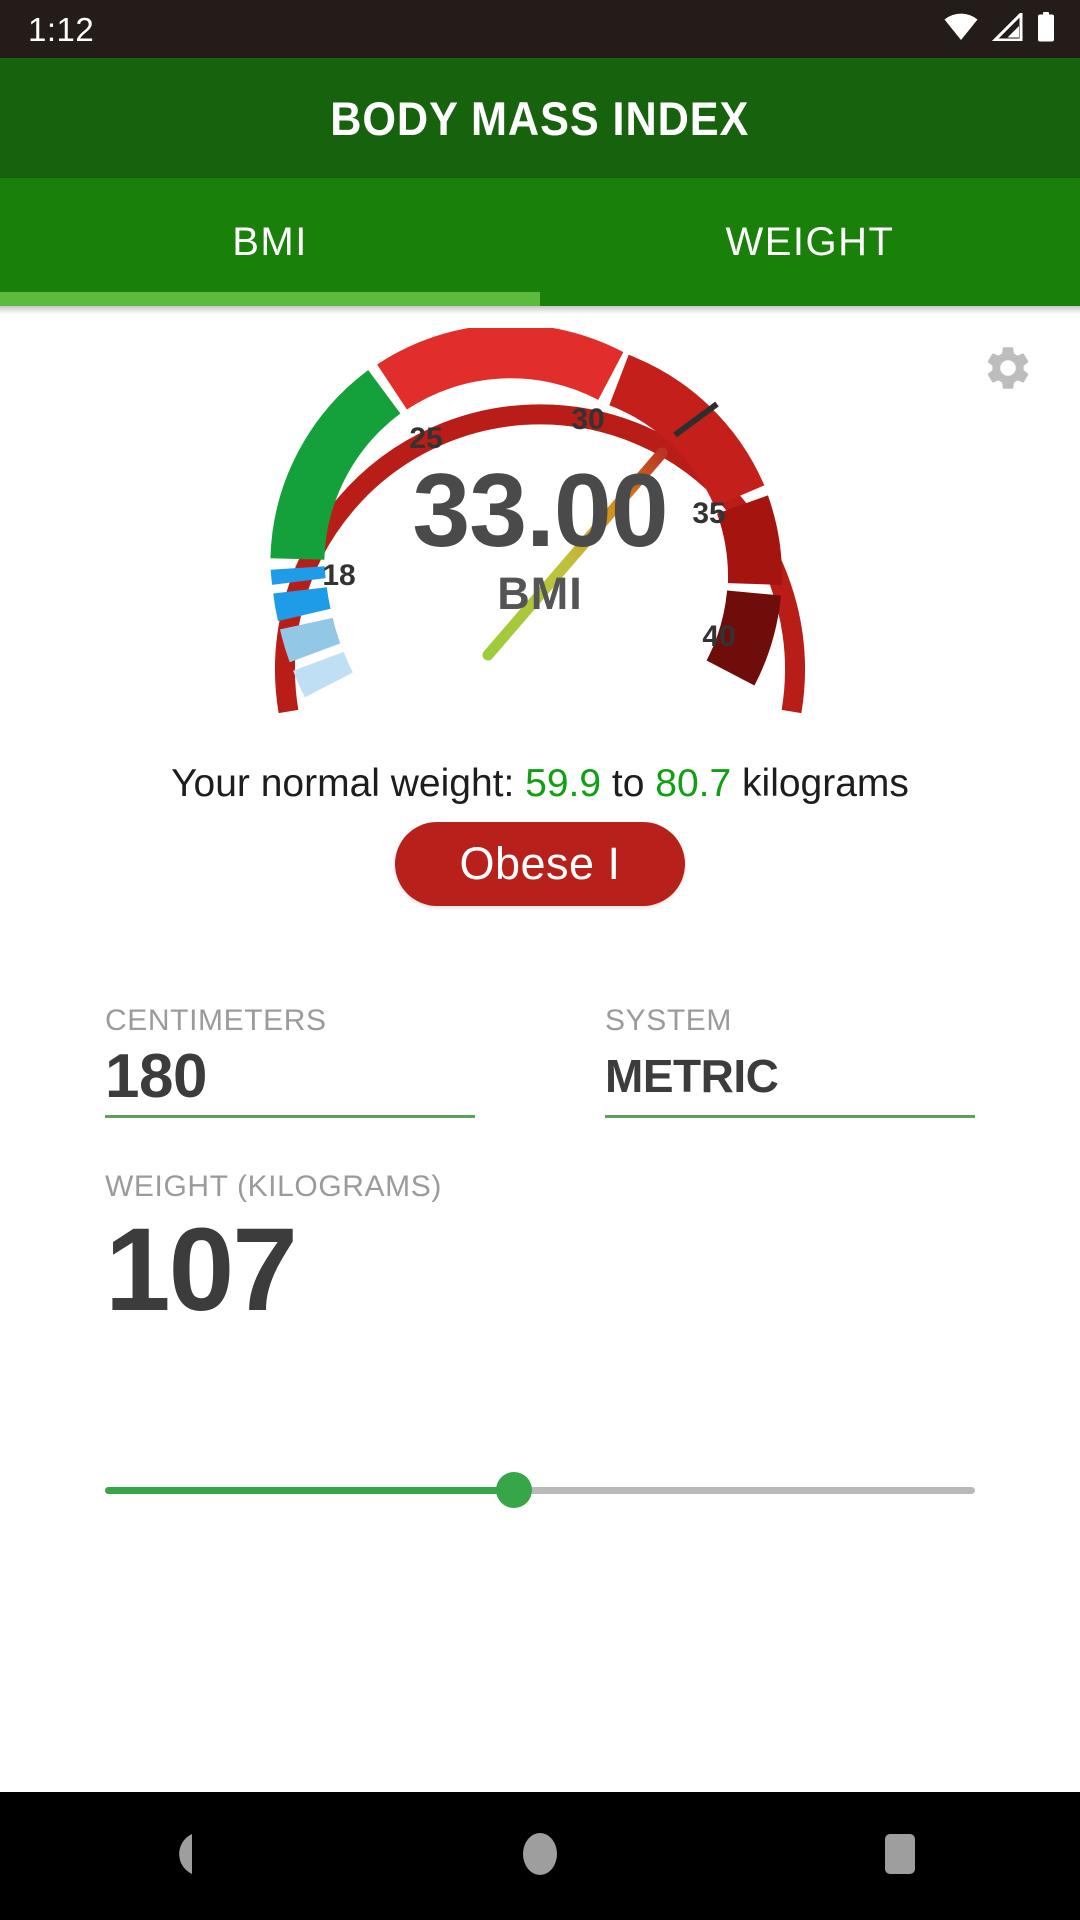 Image resolution: width=1080 pixels, height=1920 pixels. What do you see at coordinates (563, 783) in the screenshot?
I see `normal-weight-min: 59.9` at bounding box center [563, 783].